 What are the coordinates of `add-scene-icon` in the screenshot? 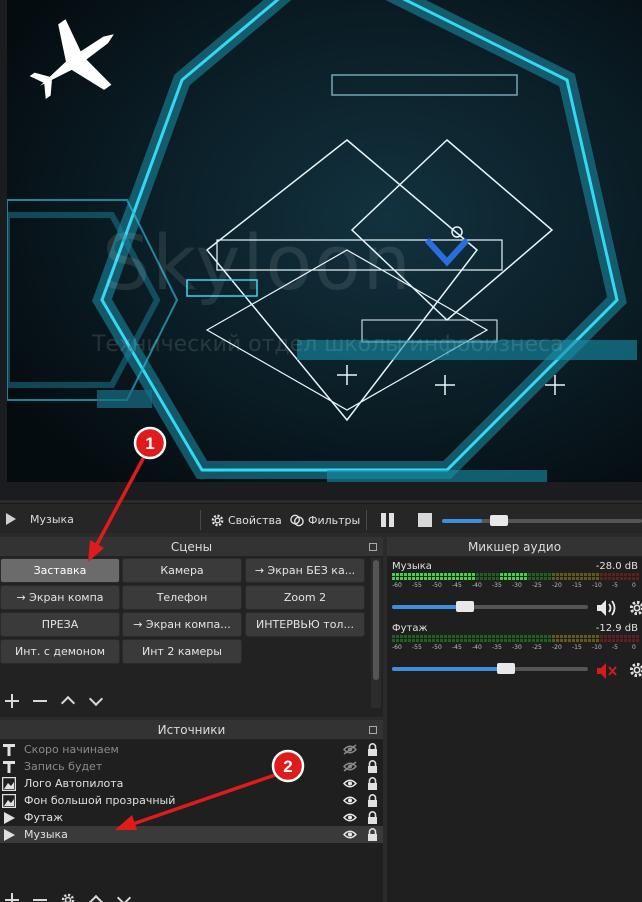 It's located at (12, 701).